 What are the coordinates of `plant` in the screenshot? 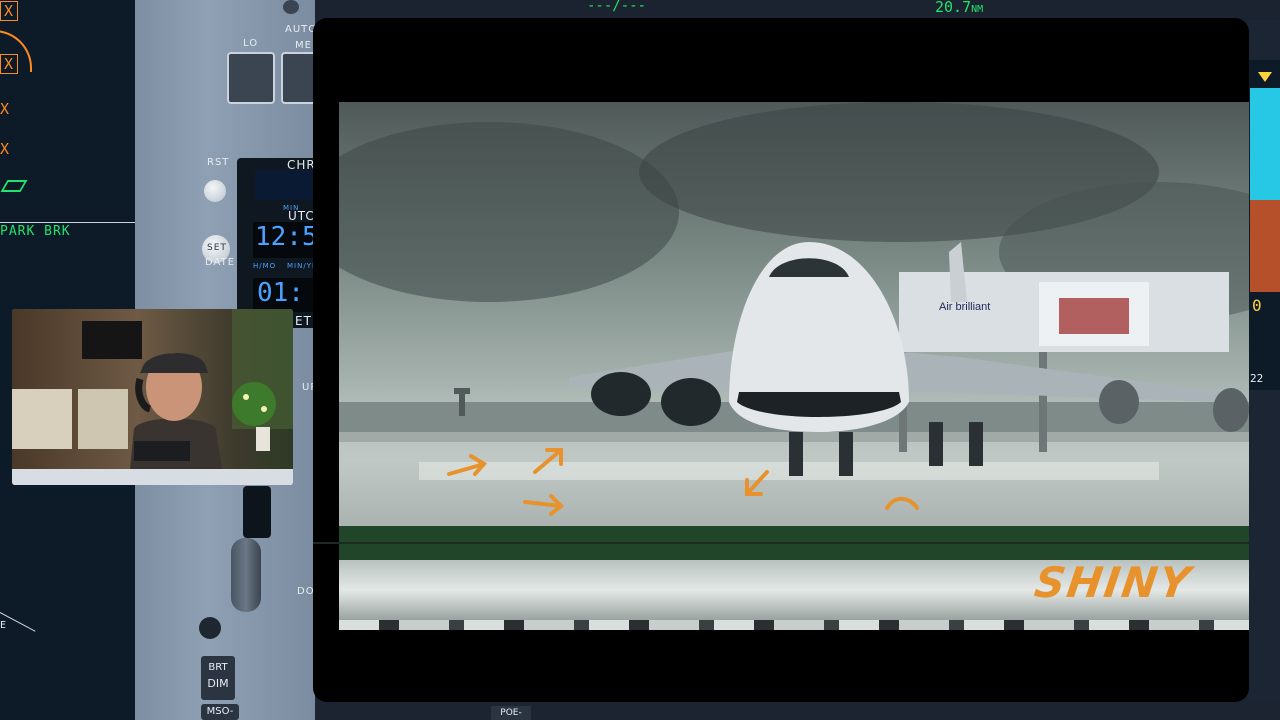 It's located at (254, 404).